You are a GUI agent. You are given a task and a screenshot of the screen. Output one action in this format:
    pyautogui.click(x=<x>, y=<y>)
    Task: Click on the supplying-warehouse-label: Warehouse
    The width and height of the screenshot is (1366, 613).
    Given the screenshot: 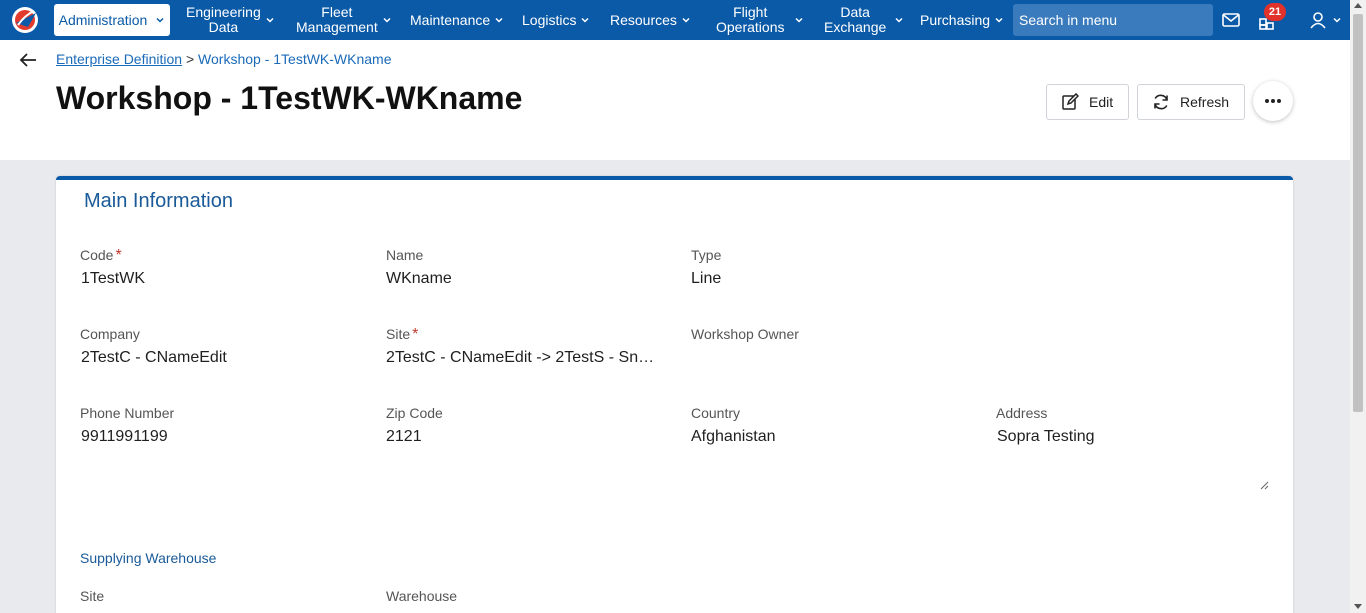 What is the action you would take?
    pyautogui.click(x=422, y=596)
    